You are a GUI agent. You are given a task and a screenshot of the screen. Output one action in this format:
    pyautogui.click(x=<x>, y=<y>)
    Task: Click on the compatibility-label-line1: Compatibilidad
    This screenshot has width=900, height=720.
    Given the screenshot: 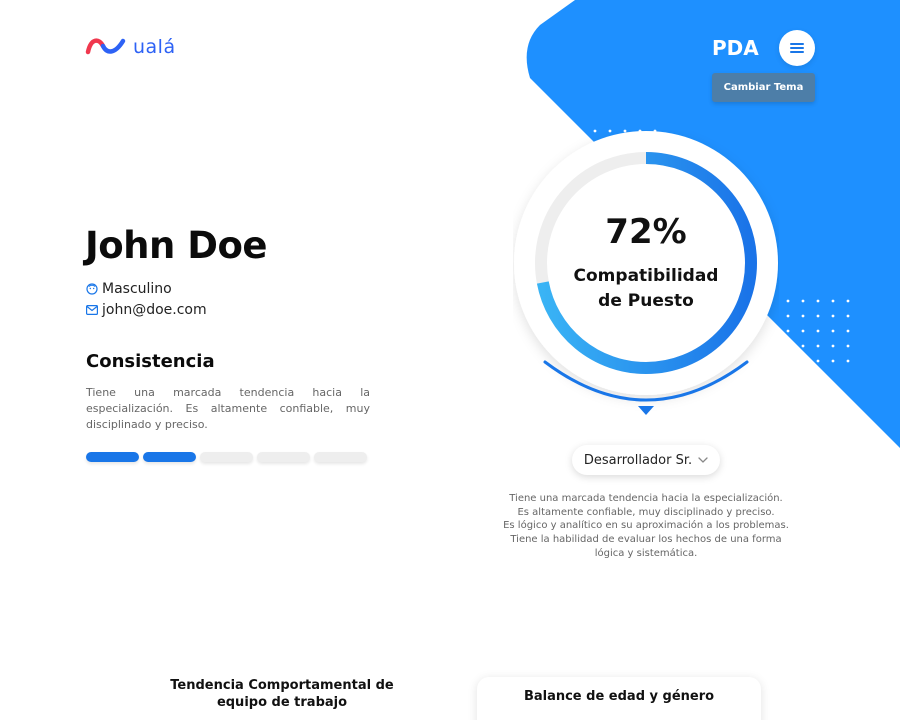 What is the action you would take?
    pyautogui.click(x=646, y=276)
    